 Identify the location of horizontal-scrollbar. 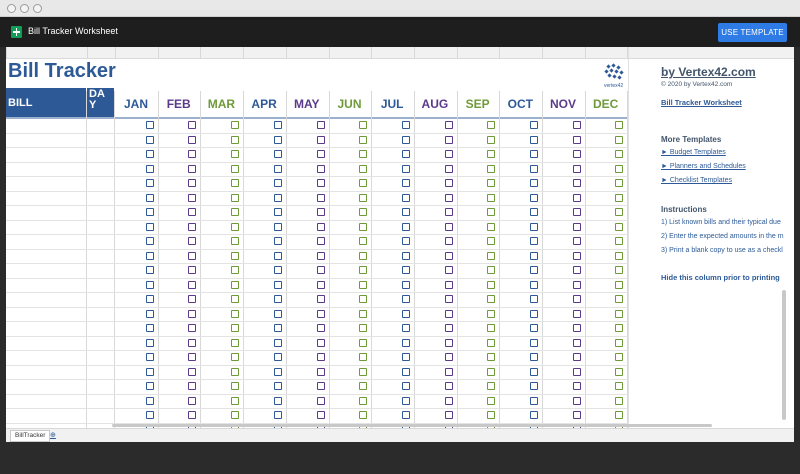
(412, 425).